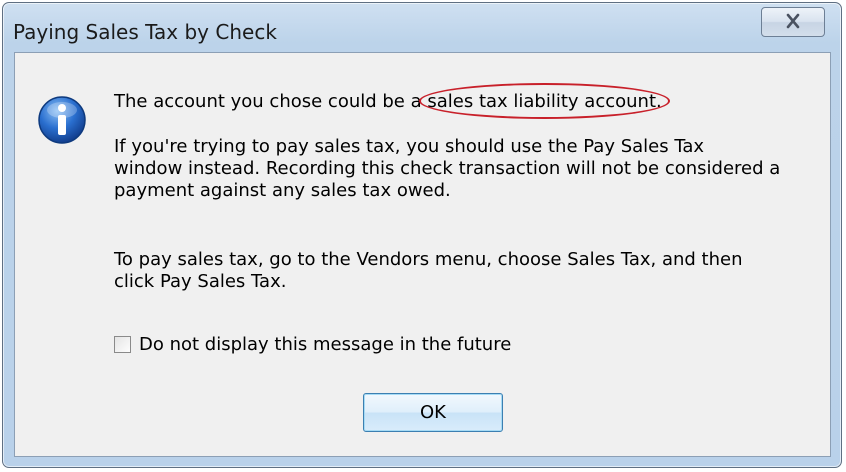 The height and width of the screenshot is (472, 846). What do you see at coordinates (433, 412) in the screenshot?
I see `ok-button: OK` at bounding box center [433, 412].